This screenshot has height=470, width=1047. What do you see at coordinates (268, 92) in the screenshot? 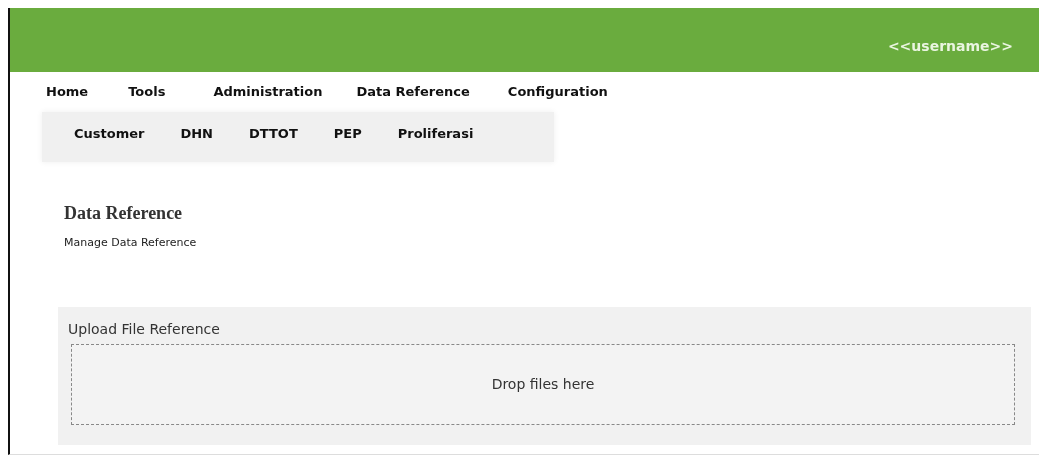
I see `menu-item: Administration` at bounding box center [268, 92].